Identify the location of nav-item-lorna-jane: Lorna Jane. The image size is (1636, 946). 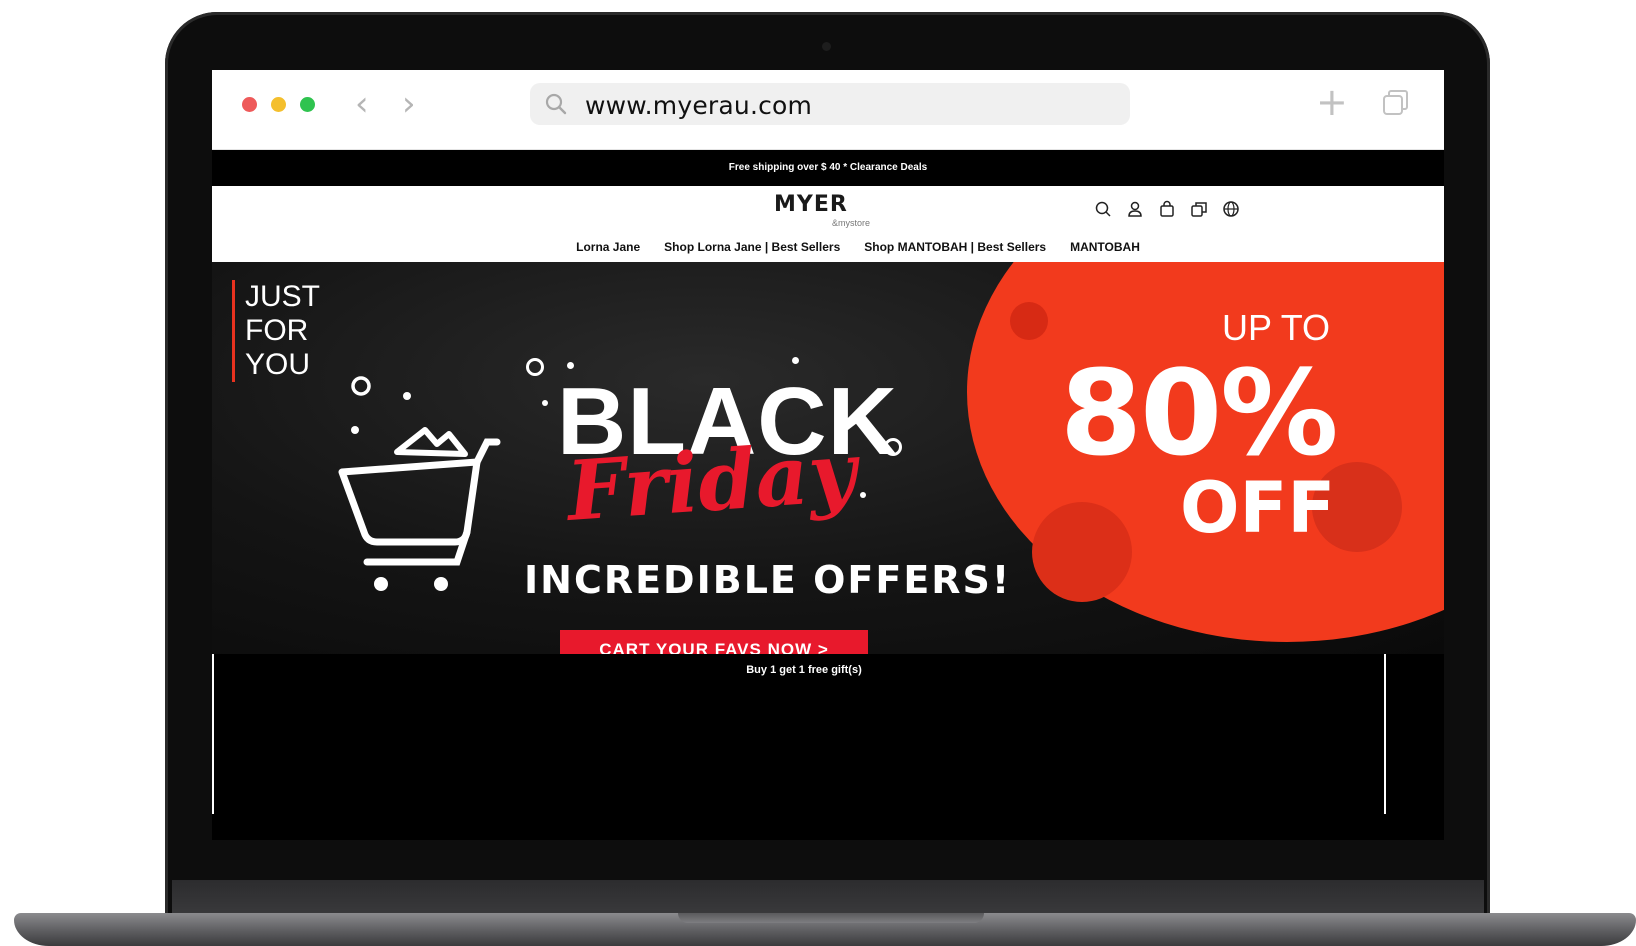
(608, 247).